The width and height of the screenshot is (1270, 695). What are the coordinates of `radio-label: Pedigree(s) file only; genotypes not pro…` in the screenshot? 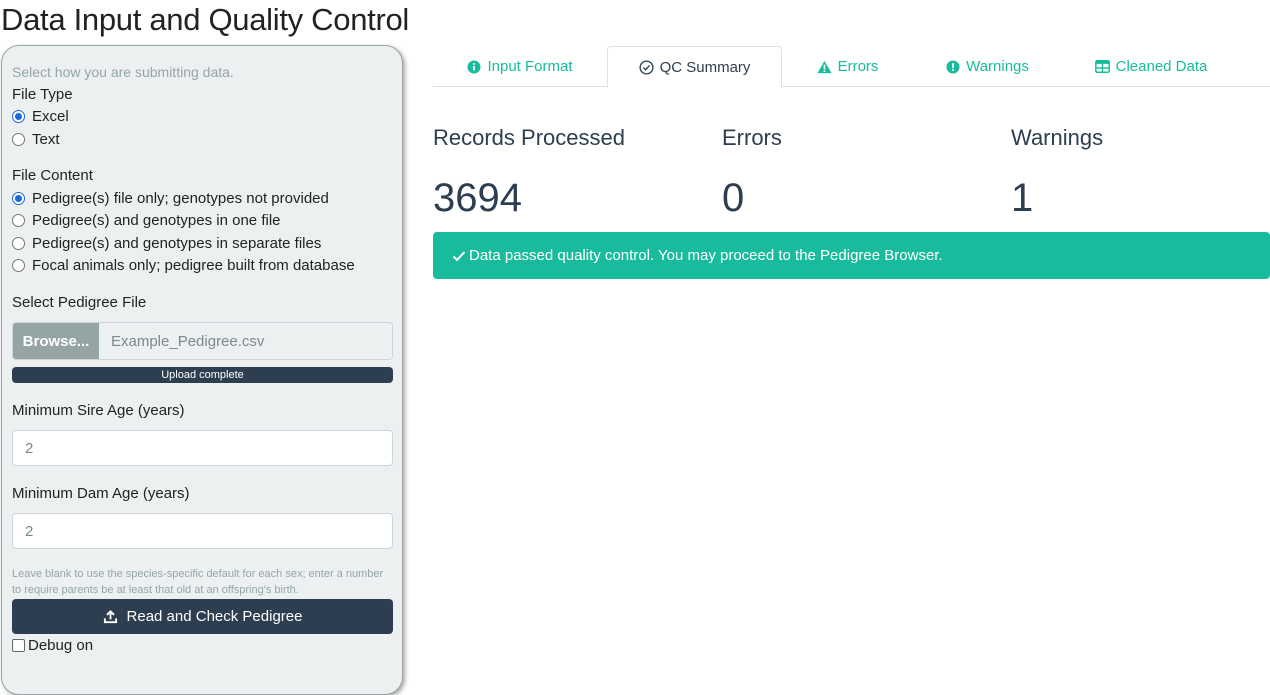 It's located at (180, 198).